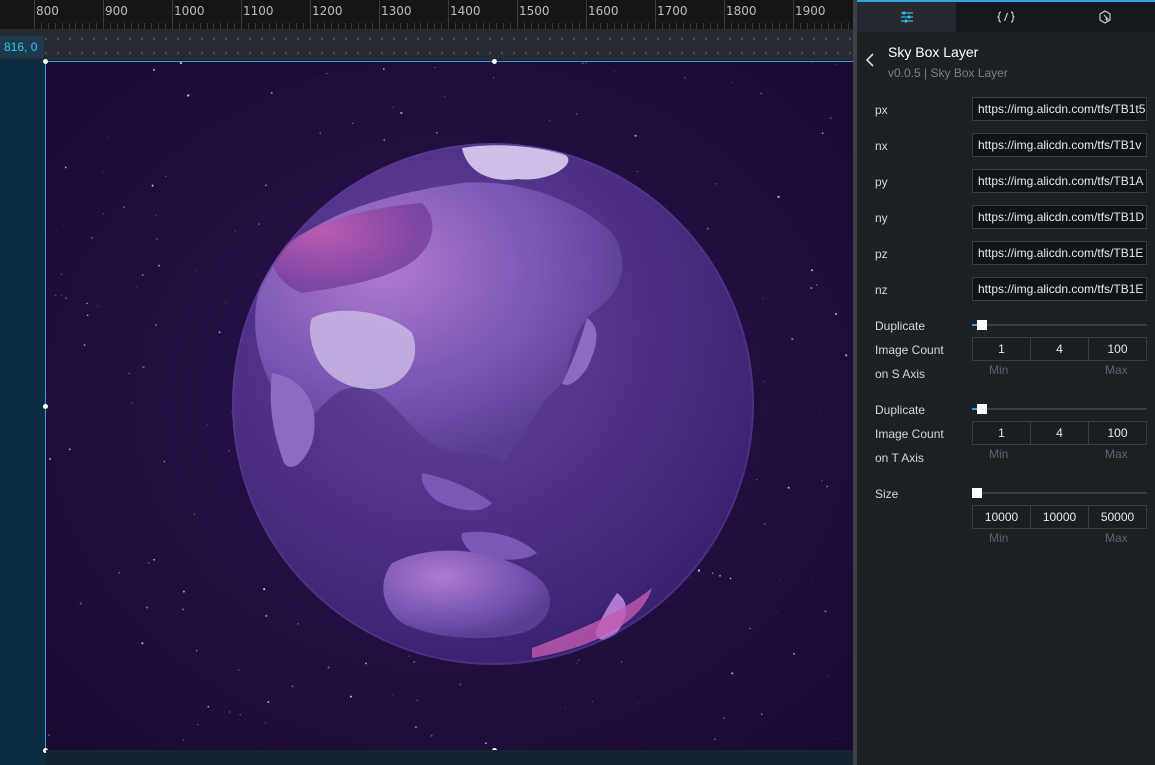  Describe the element at coordinates (1059, 181) in the screenshot. I see `py-url-input: https://img.alicdn.com/tfs/TB1A` at that location.